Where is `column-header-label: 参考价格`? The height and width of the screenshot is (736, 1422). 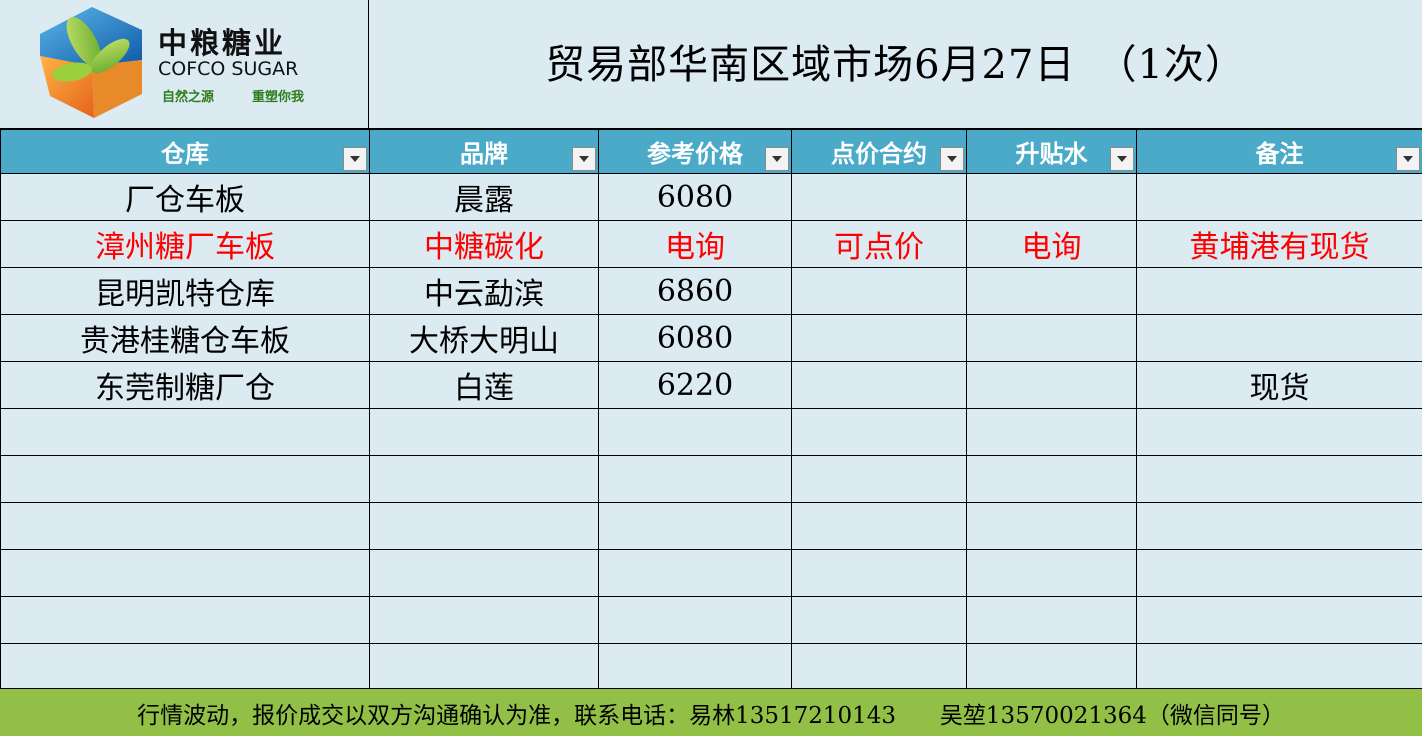 column-header-label: 参考价格 is located at coordinates (695, 154).